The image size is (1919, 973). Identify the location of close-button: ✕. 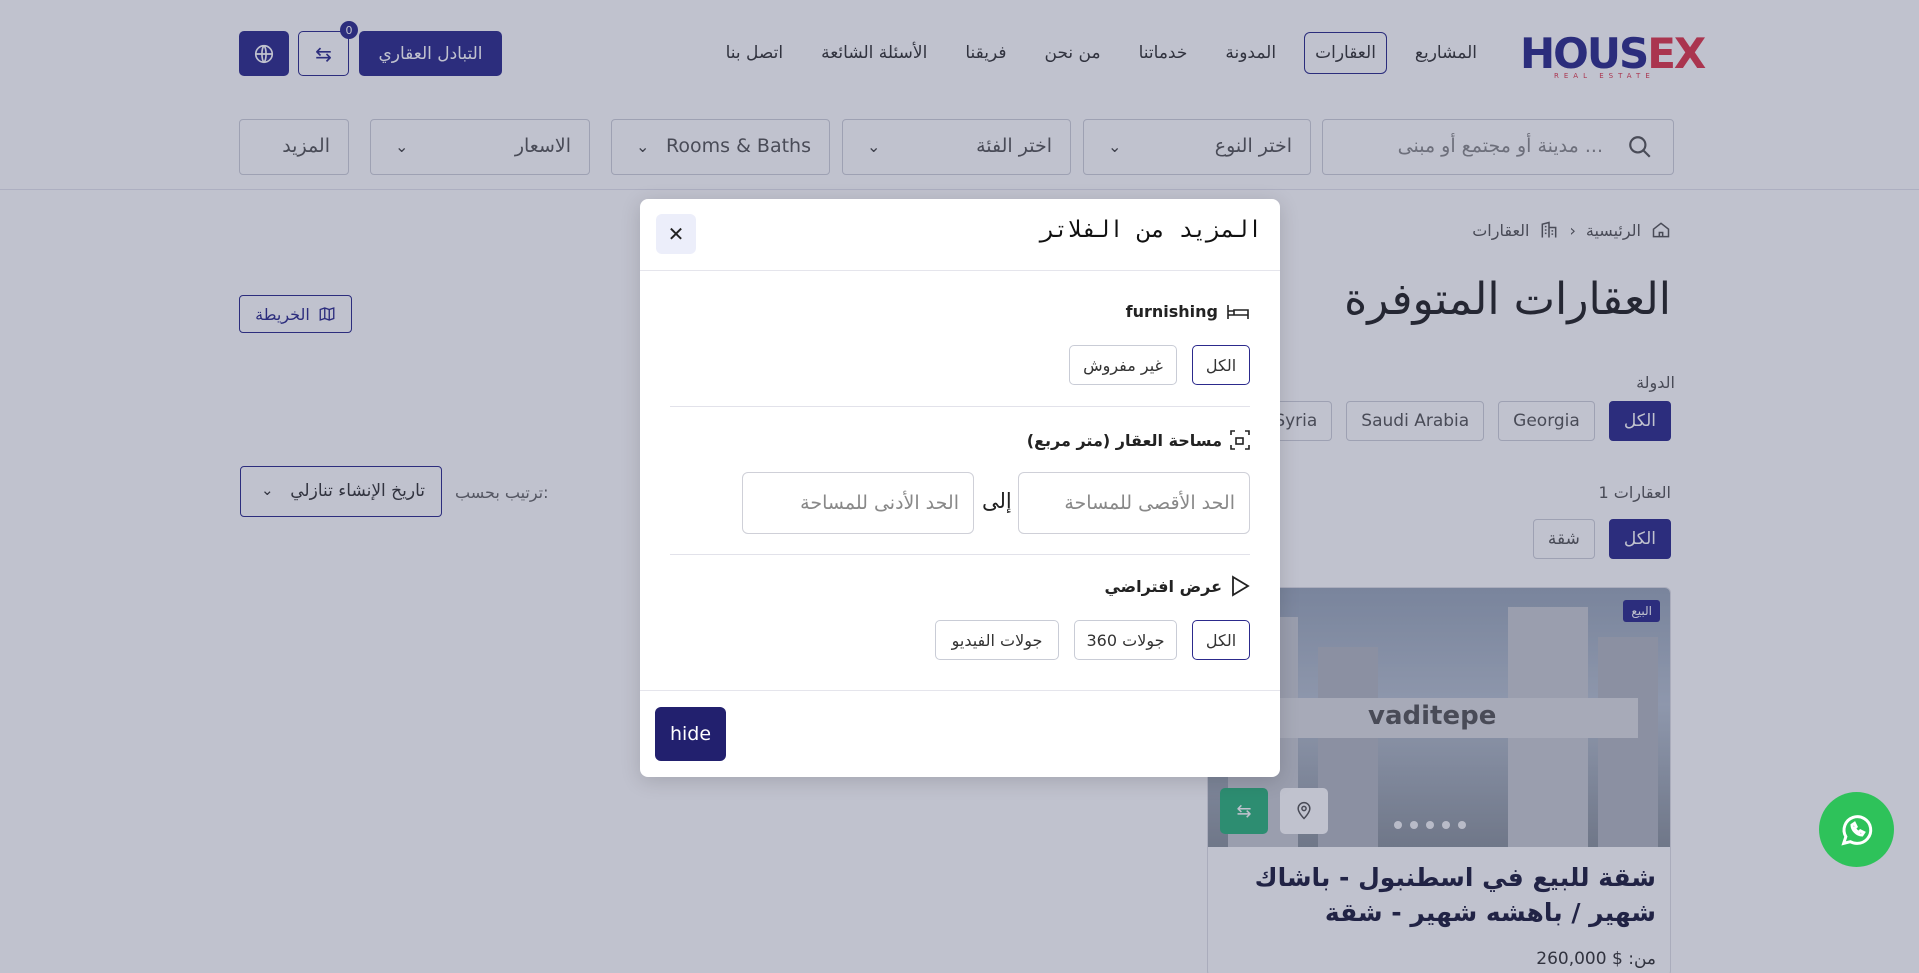
(676, 234).